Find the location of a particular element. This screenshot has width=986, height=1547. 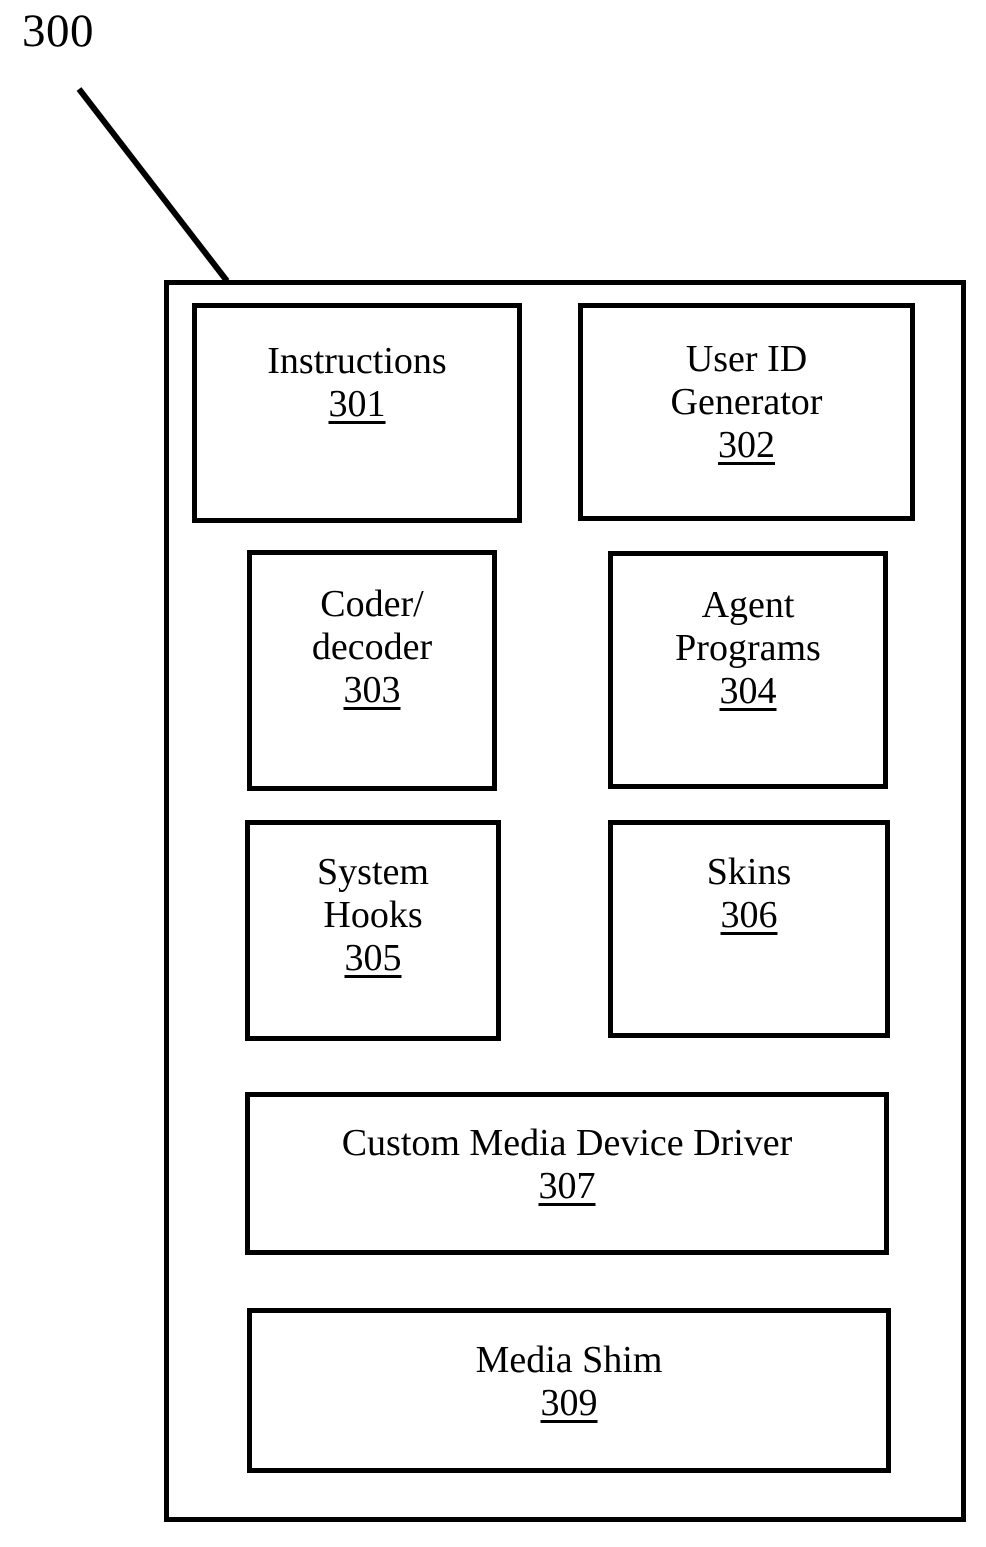

component-ref-custom-media-device-driver: 307 is located at coordinates (567, 1185).